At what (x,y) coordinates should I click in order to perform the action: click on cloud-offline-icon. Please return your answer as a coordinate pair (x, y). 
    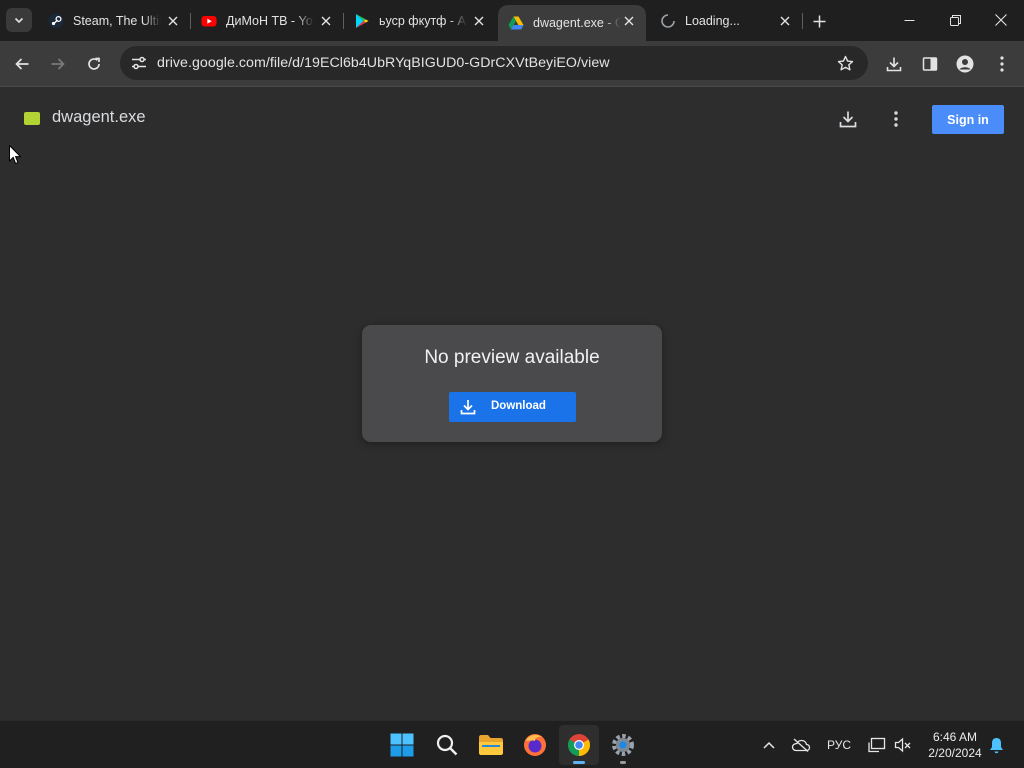
    Looking at the image, I should click on (801, 745).